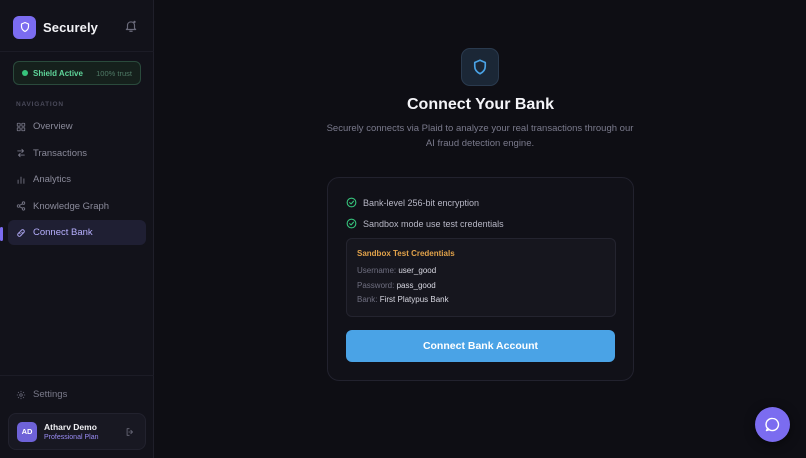  Describe the element at coordinates (71, 206) in the screenshot. I see `sidebar-item-label: Knowledge Graph` at that location.